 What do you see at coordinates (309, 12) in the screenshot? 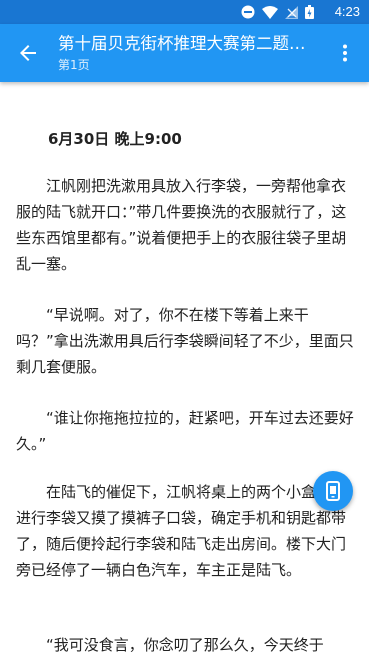
I see `battery-icon` at bounding box center [309, 12].